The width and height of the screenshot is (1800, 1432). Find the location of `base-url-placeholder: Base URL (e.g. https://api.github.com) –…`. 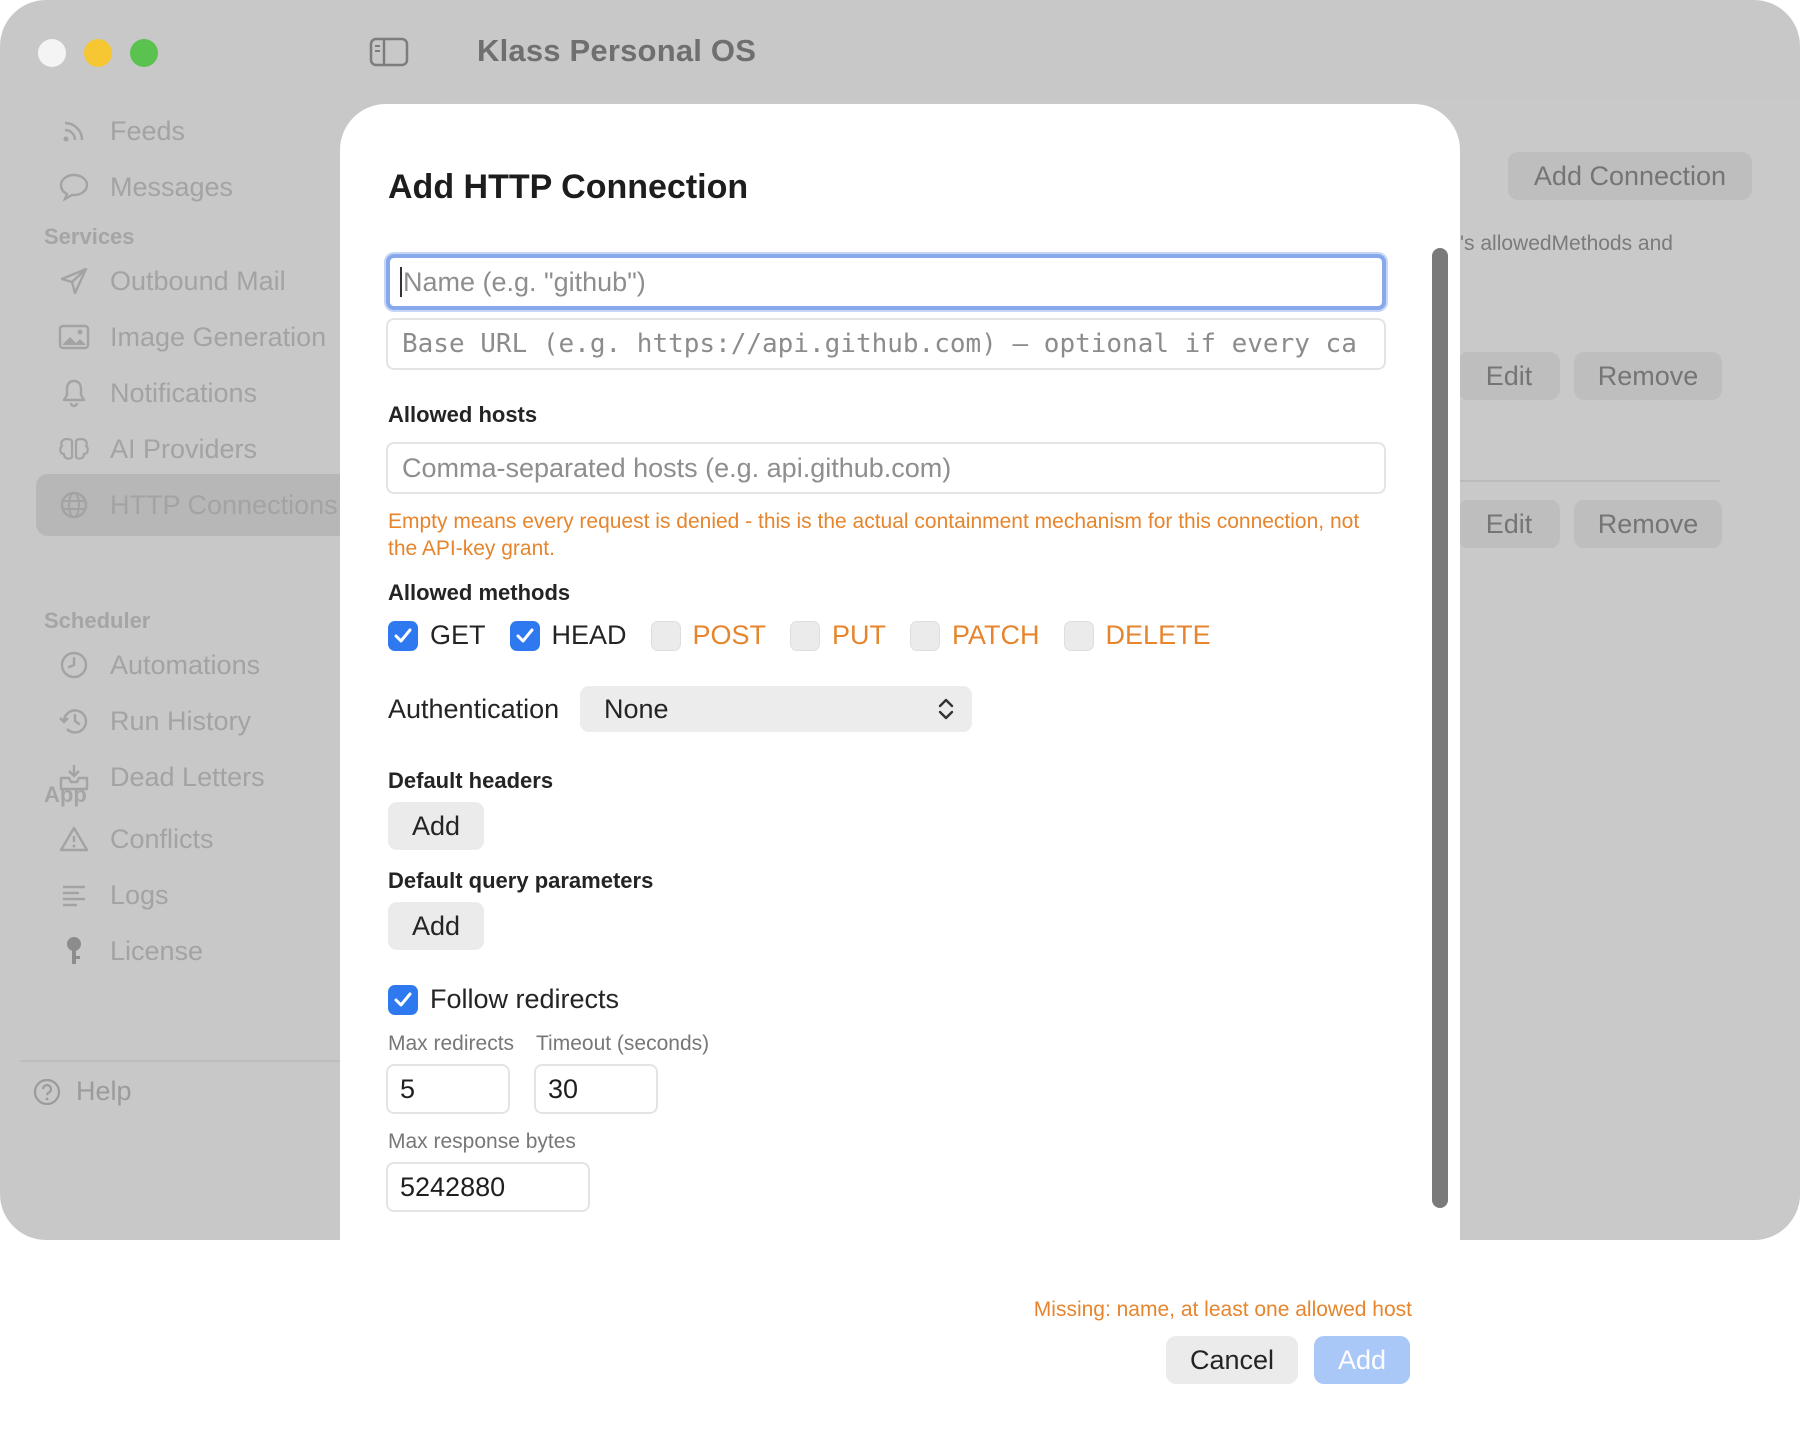

base-url-placeholder: Base URL (e.g. https://api.github.com) –… is located at coordinates (879, 344).